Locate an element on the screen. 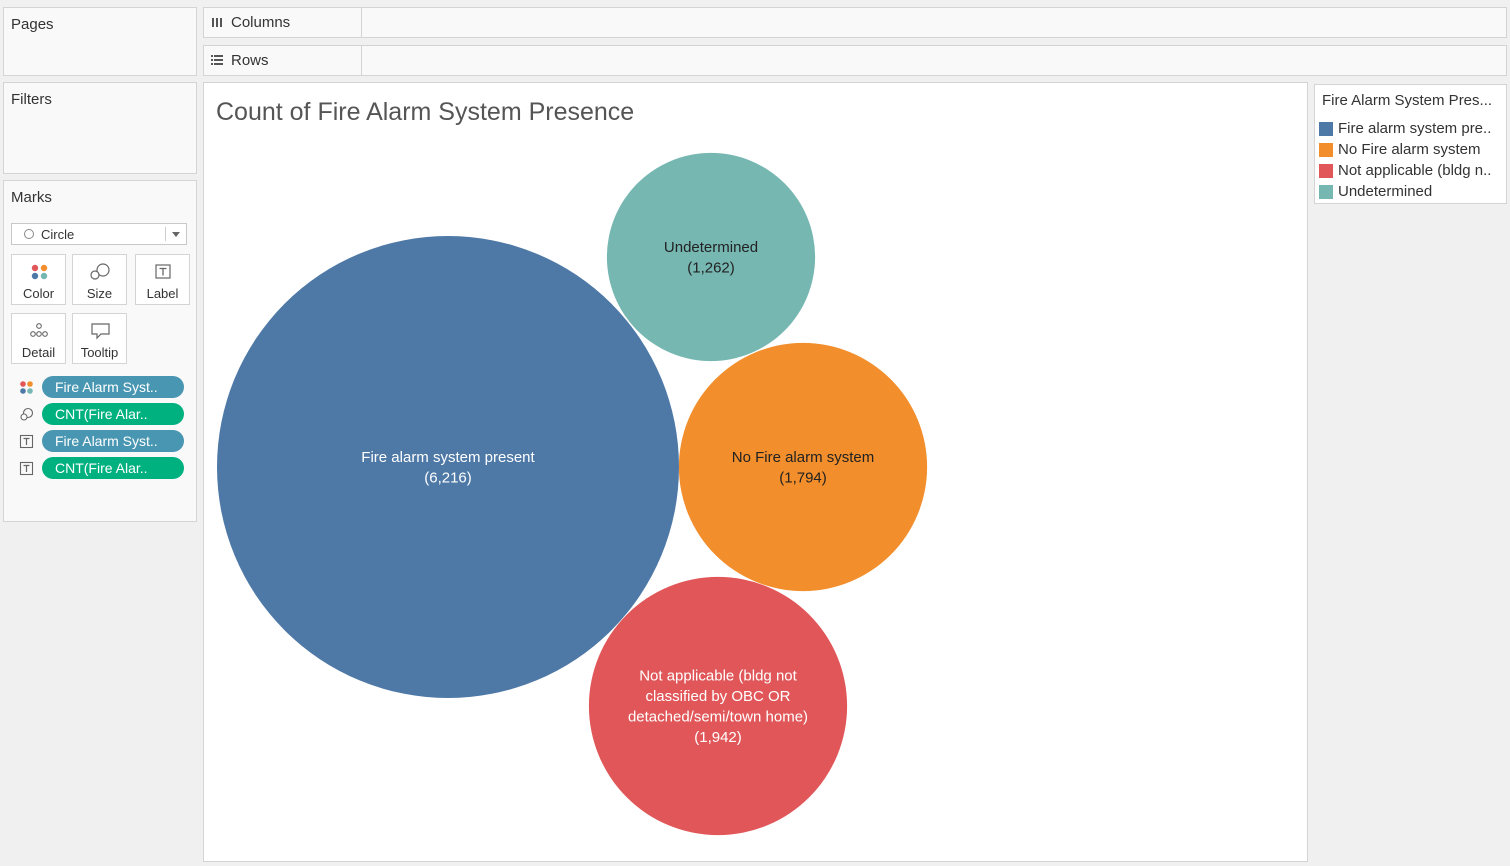  rows-shelf-label: Rows is located at coordinates (283, 60).